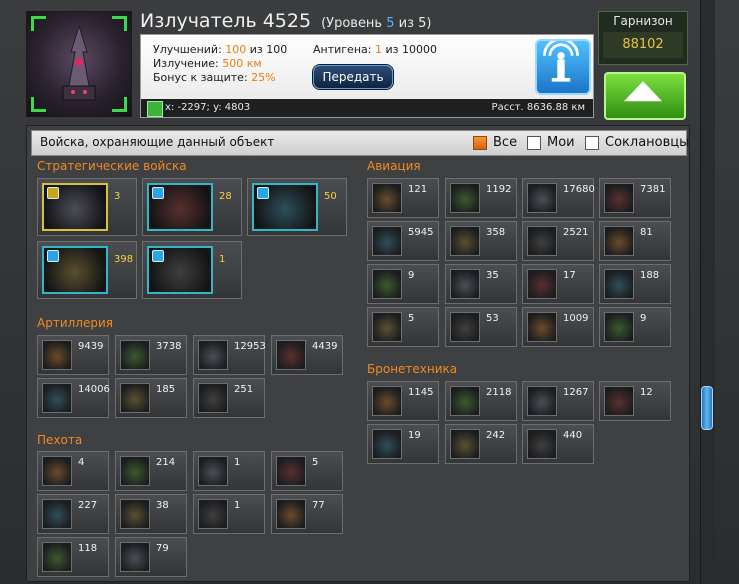  Describe the element at coordinates (411, 318) in the screenshot. I see `unit-count: 5` at that location.